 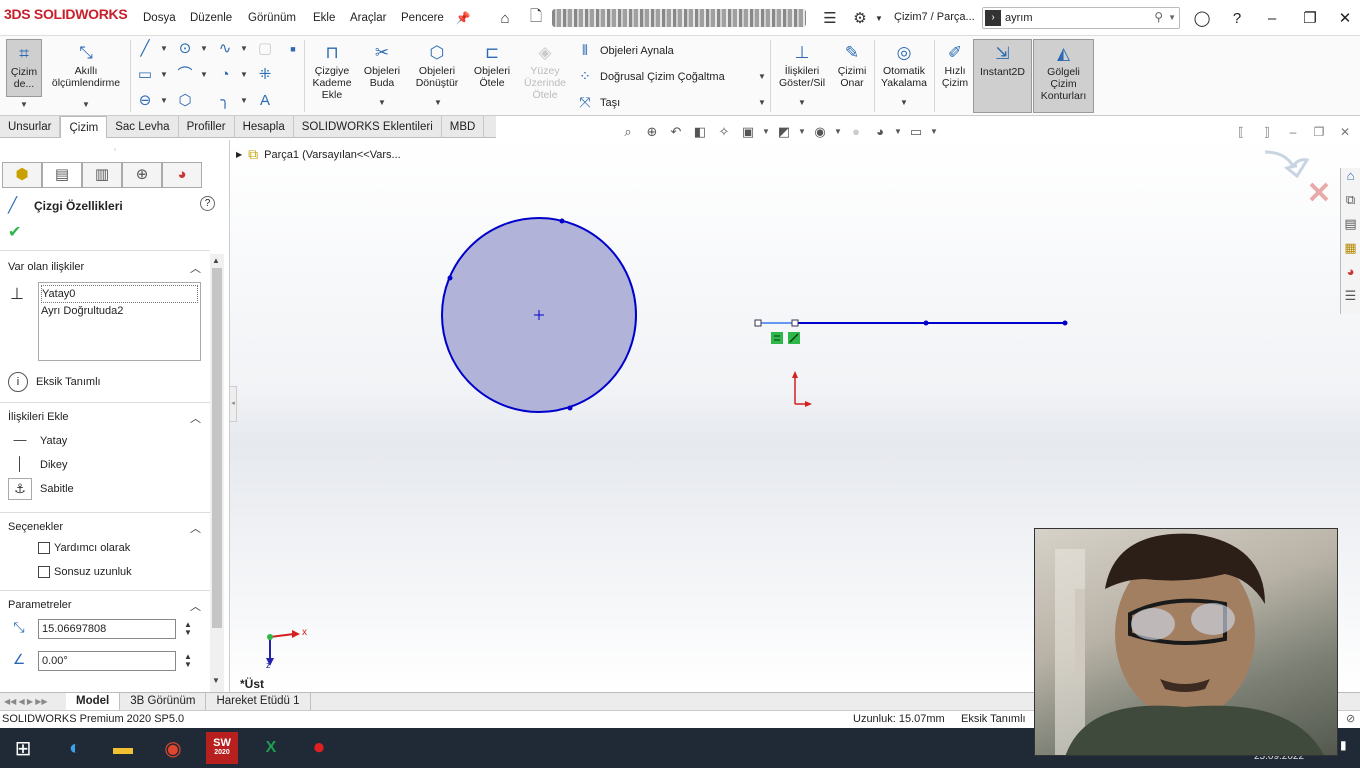 I want to click on quick-snaps-dropdown-icon: ▼, so click(x=904, y=102).